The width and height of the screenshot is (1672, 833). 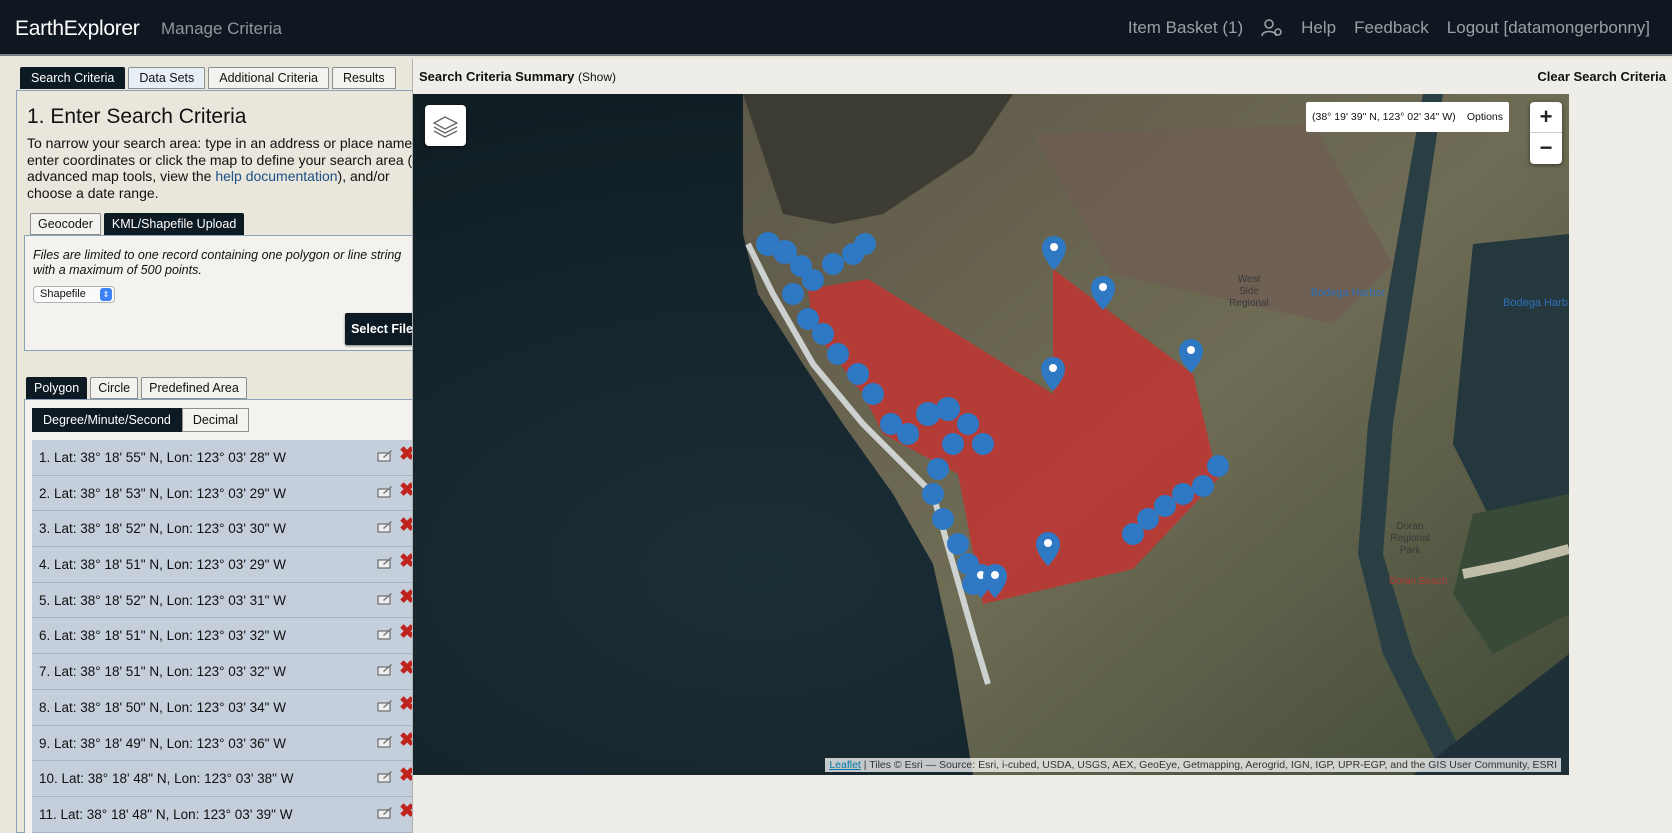 What do you see at coordinates (77, 29) in the screenshot?
I see `app-logo: EarthExplorer` at bounding box center [77, 29].